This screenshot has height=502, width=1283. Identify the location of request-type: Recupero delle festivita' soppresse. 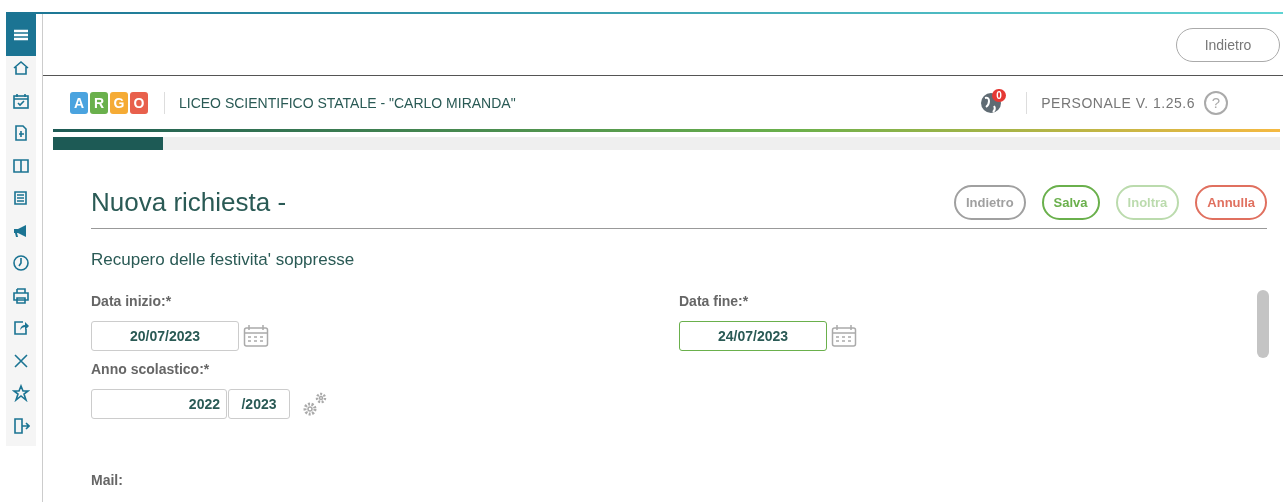
(223, 260).